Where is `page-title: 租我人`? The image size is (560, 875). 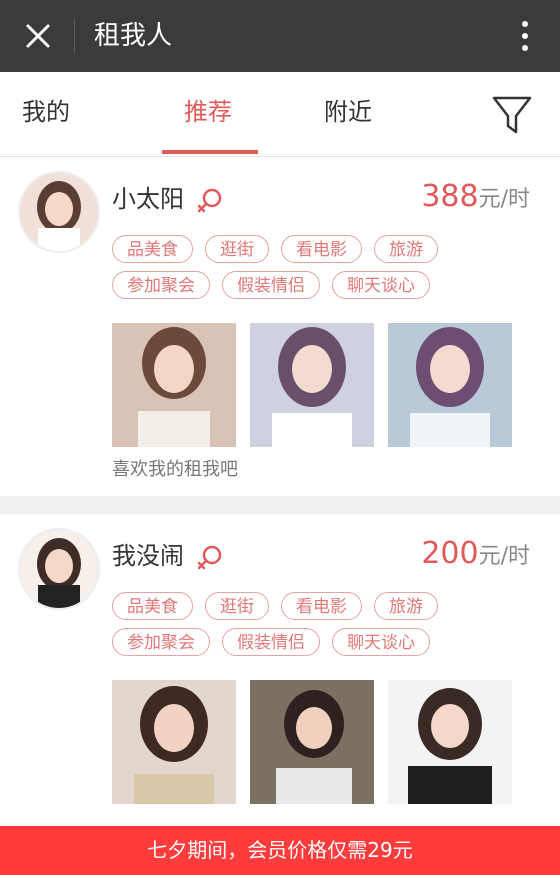
page-title: 租我人 is located at coordinates (133, 36).